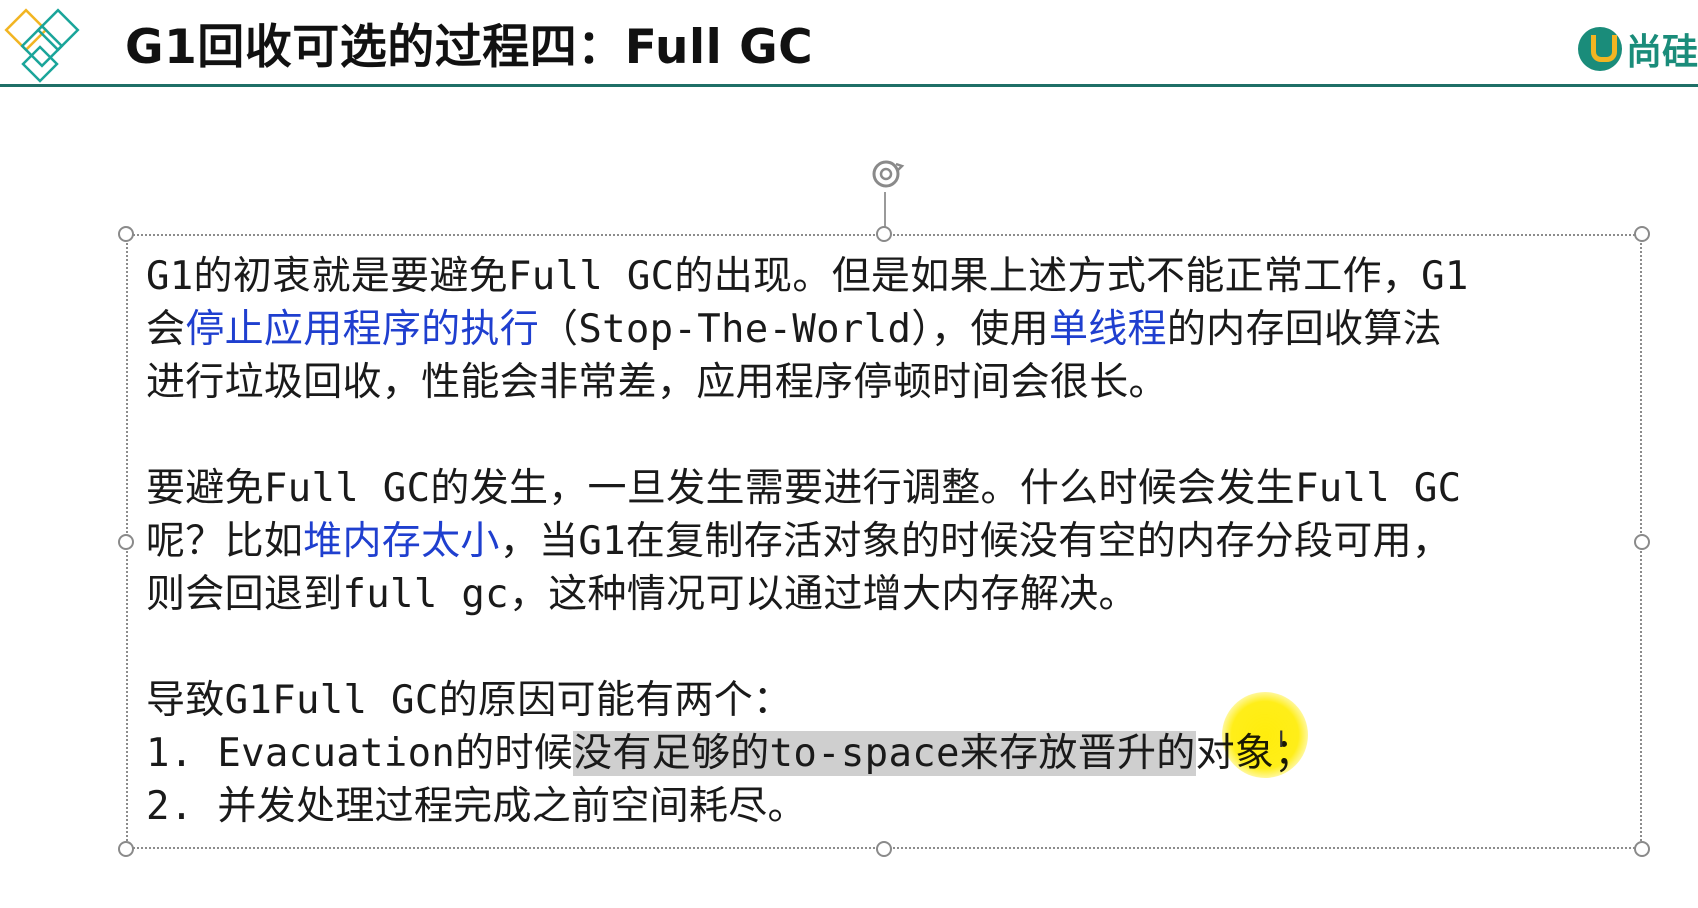  I want to click on paragraph-3-line-3: 2. 并发处理过程完成之前空间耗尽。, so click(476, 806).